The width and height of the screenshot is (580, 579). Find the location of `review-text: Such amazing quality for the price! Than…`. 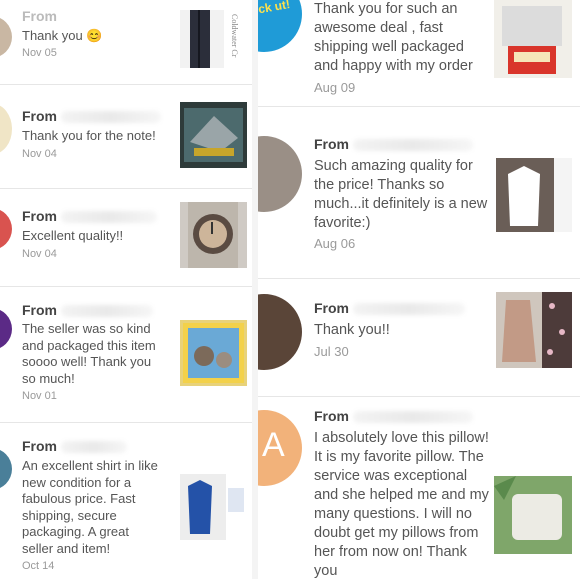

review-text: Such amazing quality for the price! Than… is located at coordinates (401, 194).